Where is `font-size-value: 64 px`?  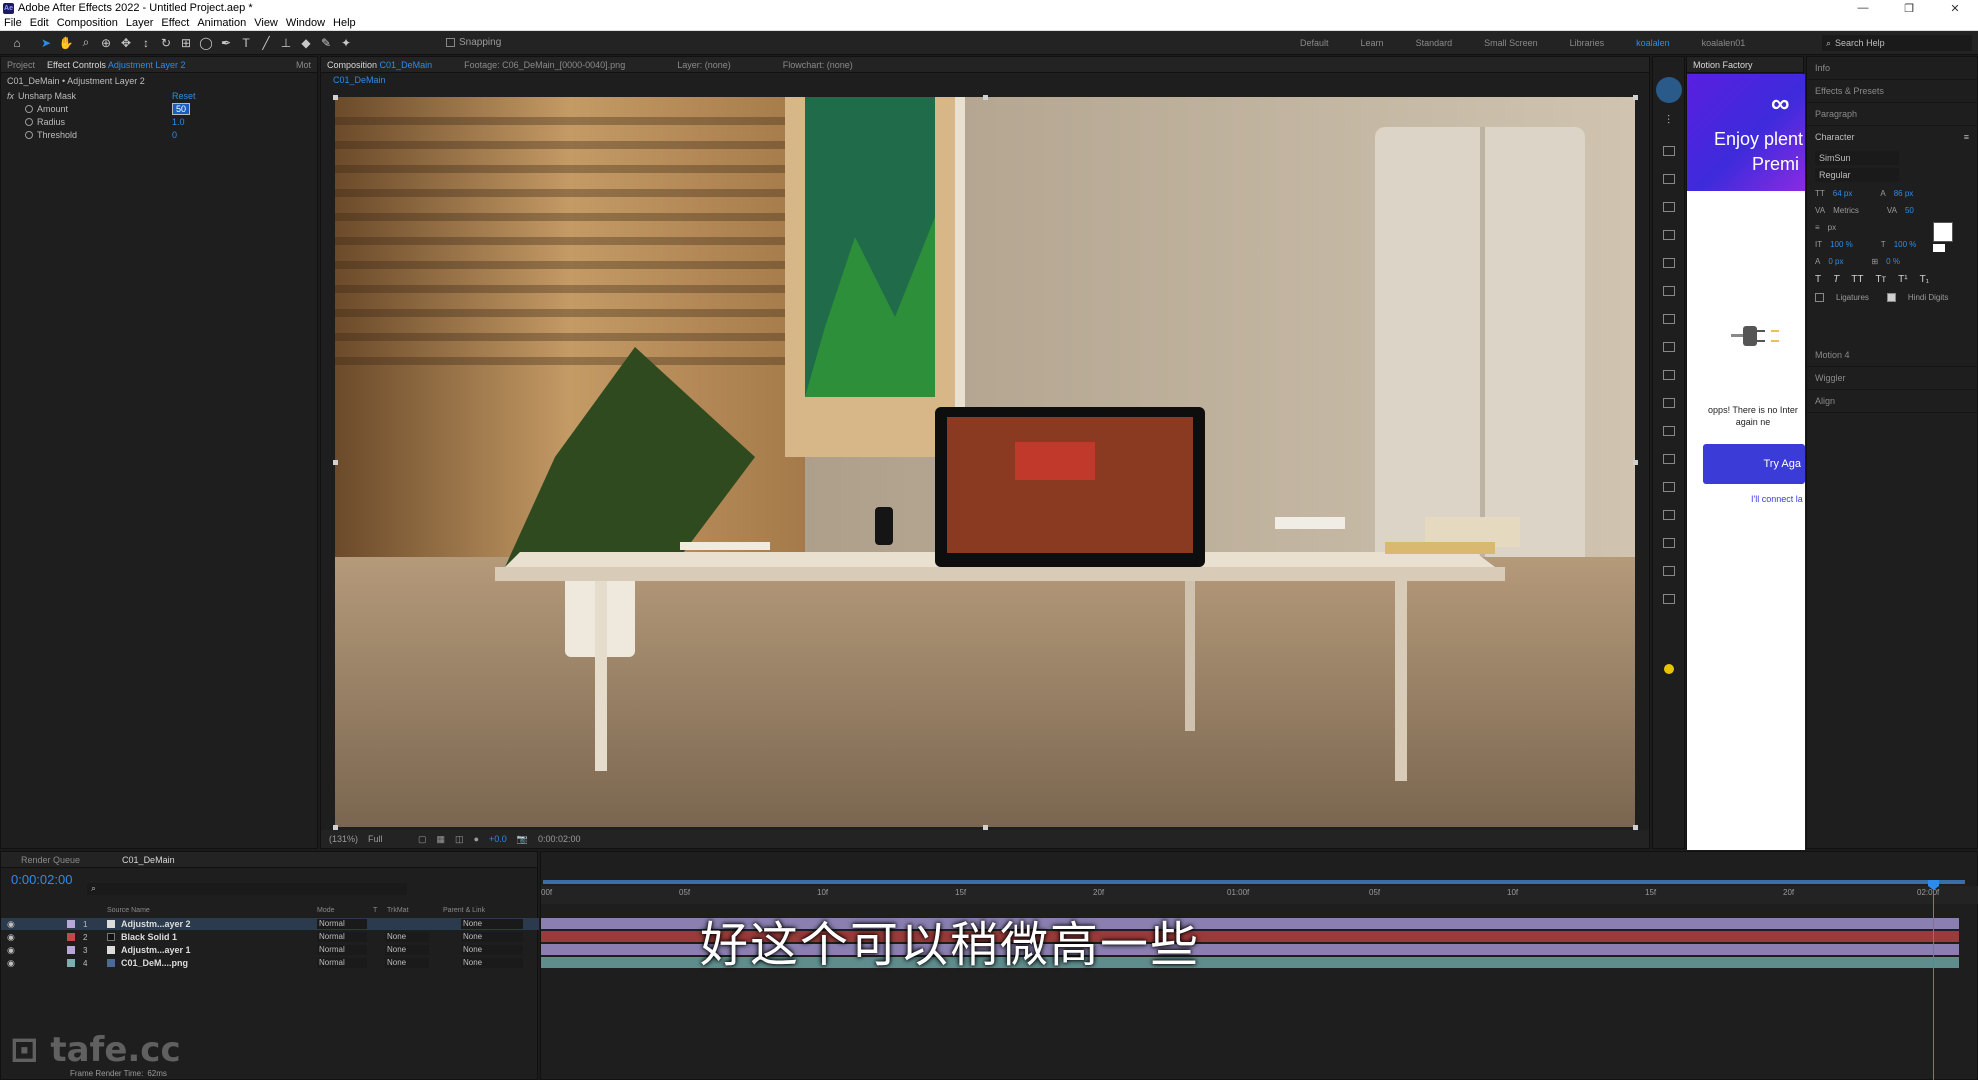
font-size-value: 64 px is located at coordinates (1843, 193).